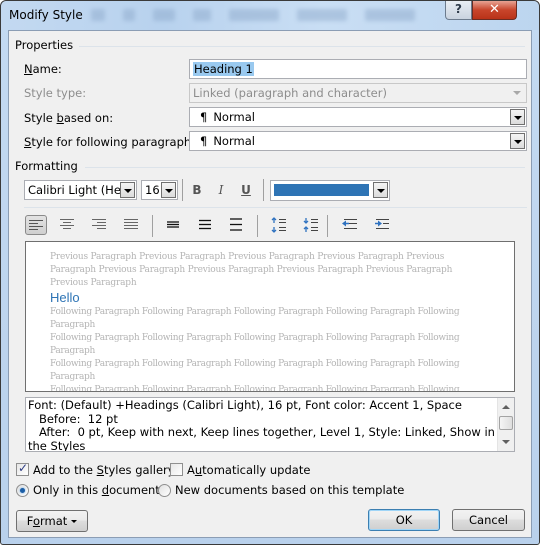 Image resolution: width=540 pixels, height=545 pixels. I want to click on align-left-button, so click(36, 225).